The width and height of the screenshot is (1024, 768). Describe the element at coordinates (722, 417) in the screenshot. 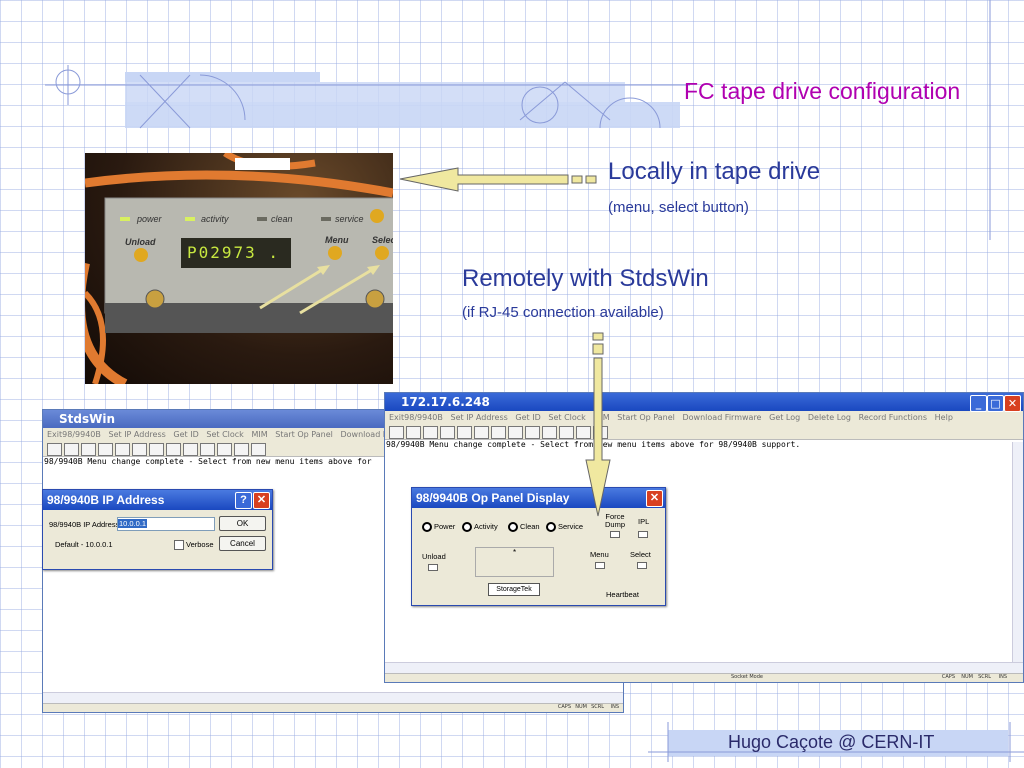

I see `menu-download-firmware: Download Firmware` at that location.